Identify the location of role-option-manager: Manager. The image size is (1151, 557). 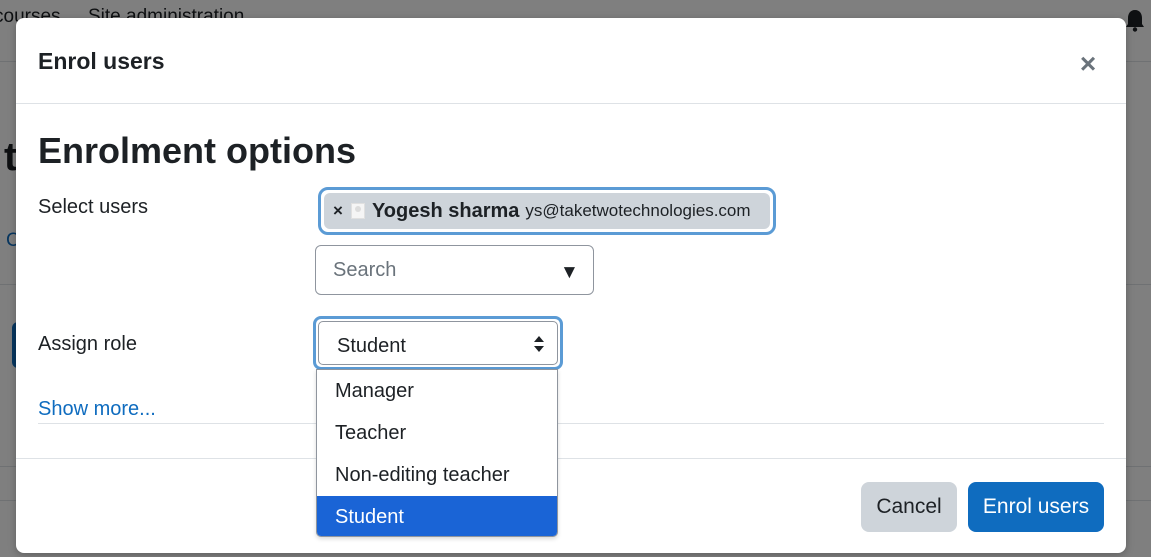
(437, 391).